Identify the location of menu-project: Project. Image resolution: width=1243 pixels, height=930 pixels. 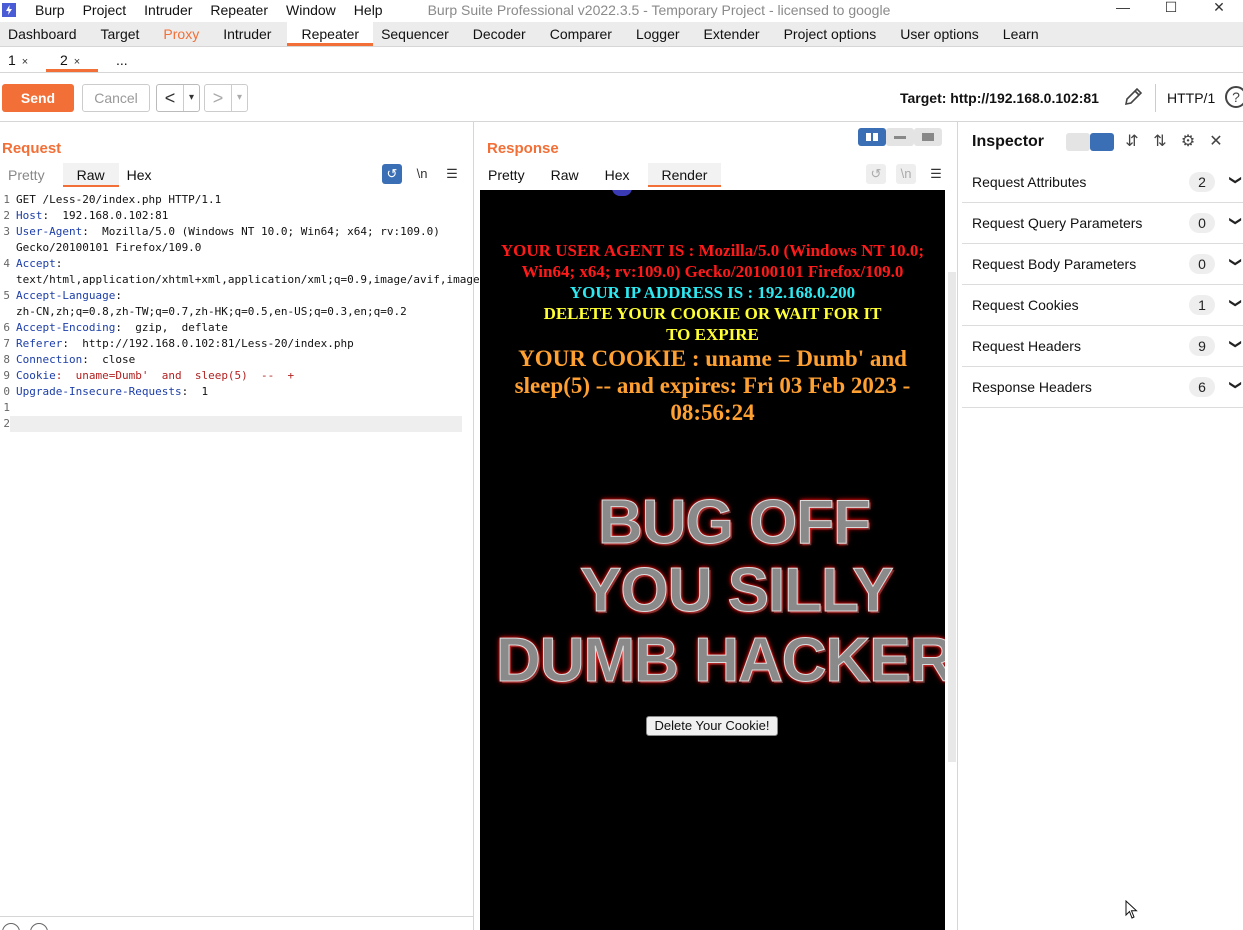
(105, 10).